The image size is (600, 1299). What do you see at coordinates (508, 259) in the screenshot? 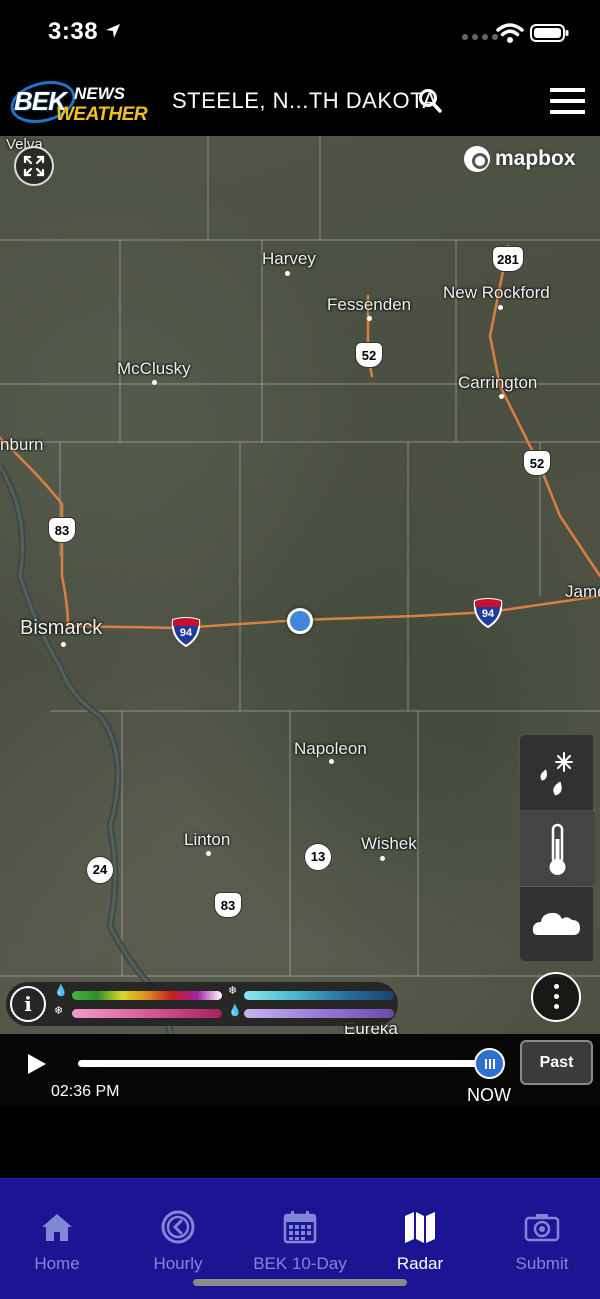
I see `route-shield-us281: 281` at bounding box center [508, 259].